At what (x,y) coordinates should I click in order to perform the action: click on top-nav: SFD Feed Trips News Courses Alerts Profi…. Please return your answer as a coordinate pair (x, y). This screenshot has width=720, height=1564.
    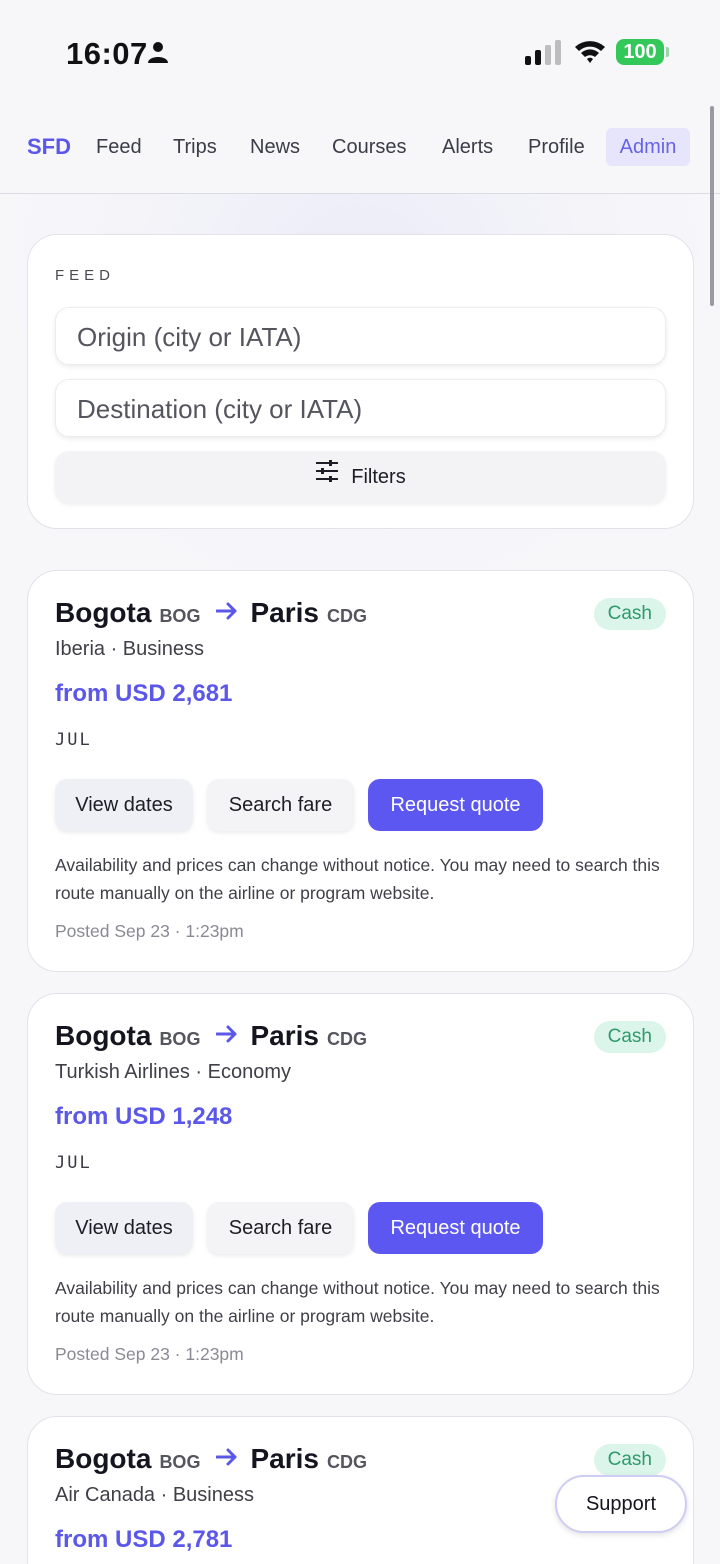
    Looking at the image, I should click on (360, 147).